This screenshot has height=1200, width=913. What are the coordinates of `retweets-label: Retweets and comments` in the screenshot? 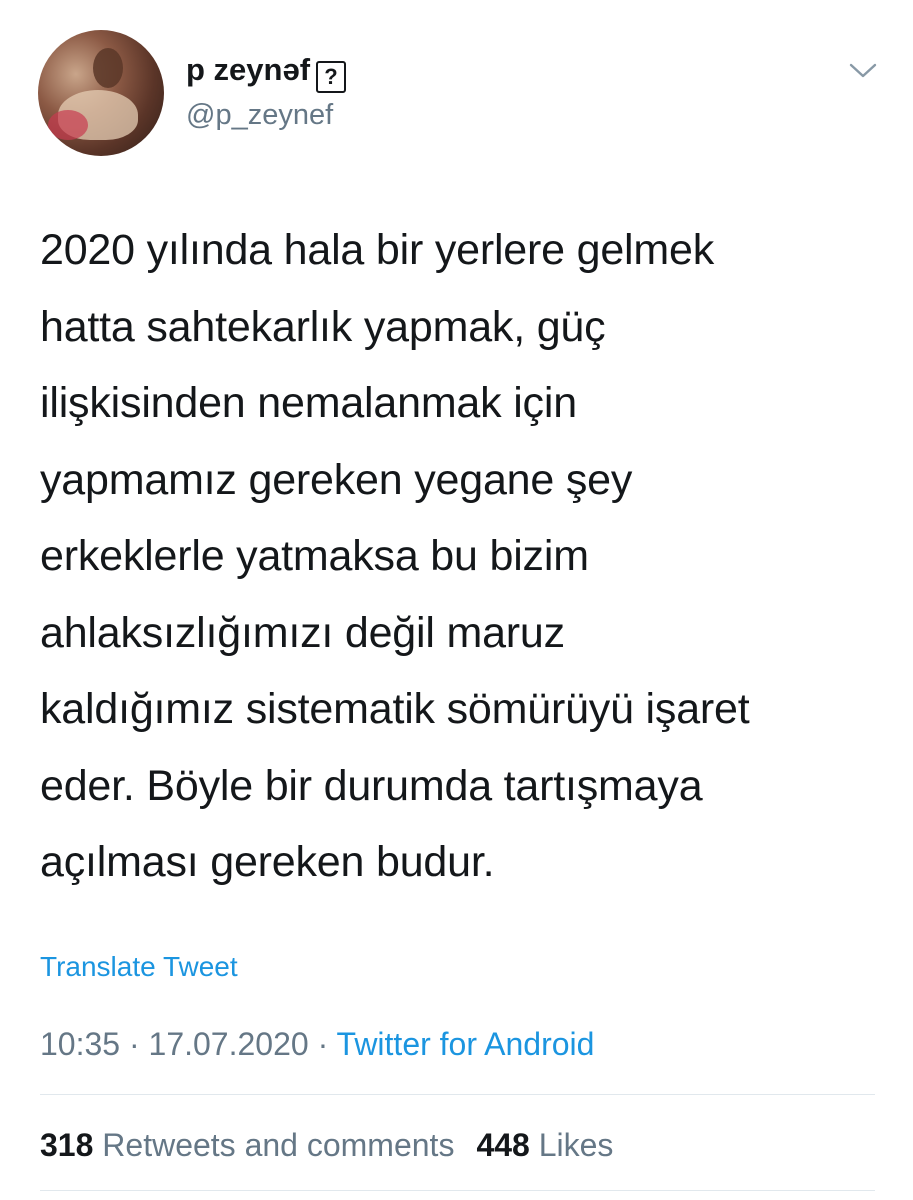 It's located at (278, 1145).